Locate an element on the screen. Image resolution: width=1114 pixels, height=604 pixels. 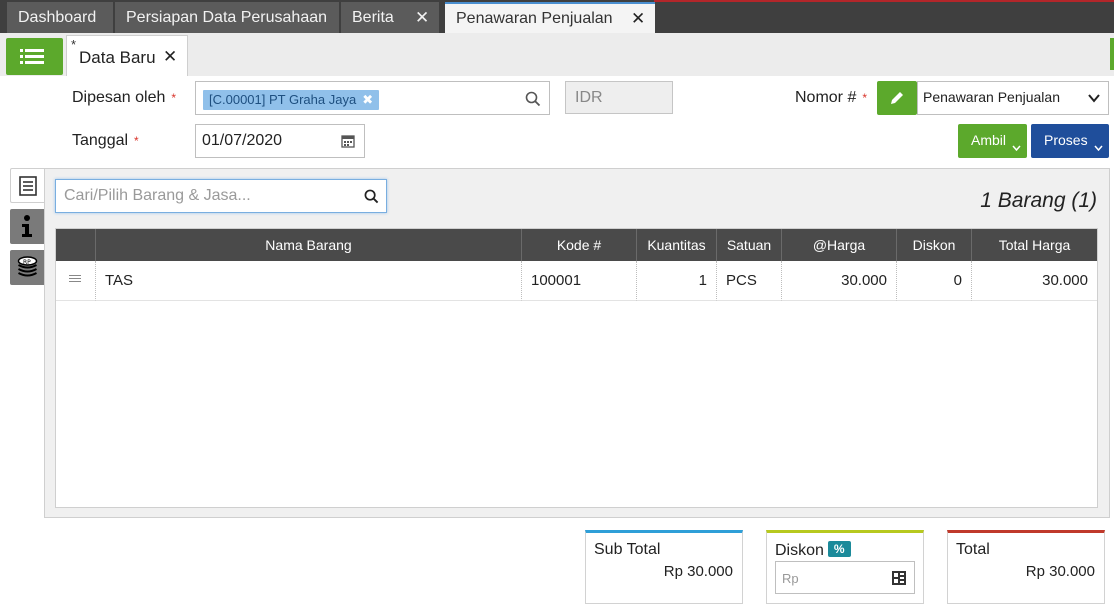
proses-button: Proses is located at coordinates (1070, 141).